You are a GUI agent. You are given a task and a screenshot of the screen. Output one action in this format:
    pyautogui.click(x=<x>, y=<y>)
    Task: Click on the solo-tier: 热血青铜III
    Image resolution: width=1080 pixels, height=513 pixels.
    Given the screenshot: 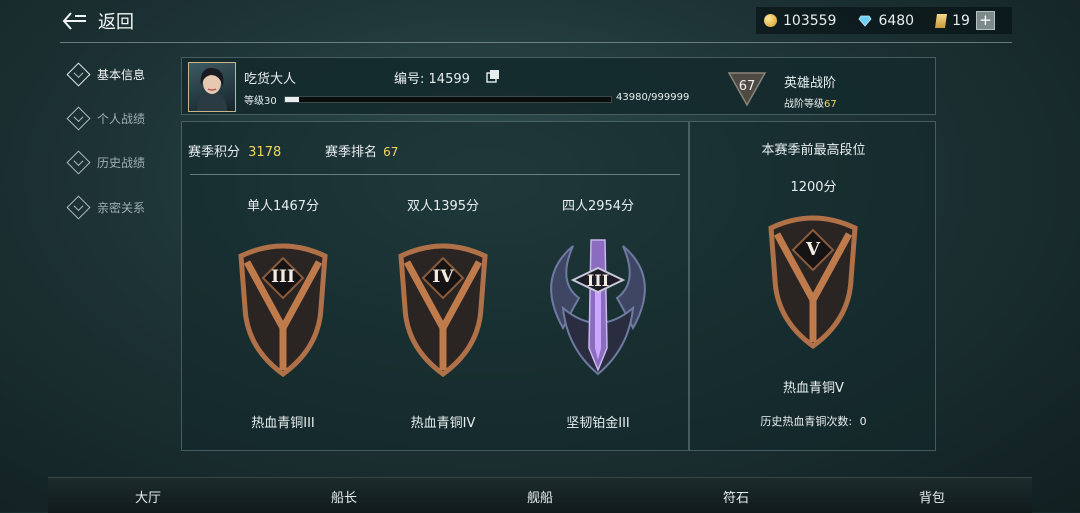 What is the action you would take?
    pyautogui.click(x=283, y=423)
    